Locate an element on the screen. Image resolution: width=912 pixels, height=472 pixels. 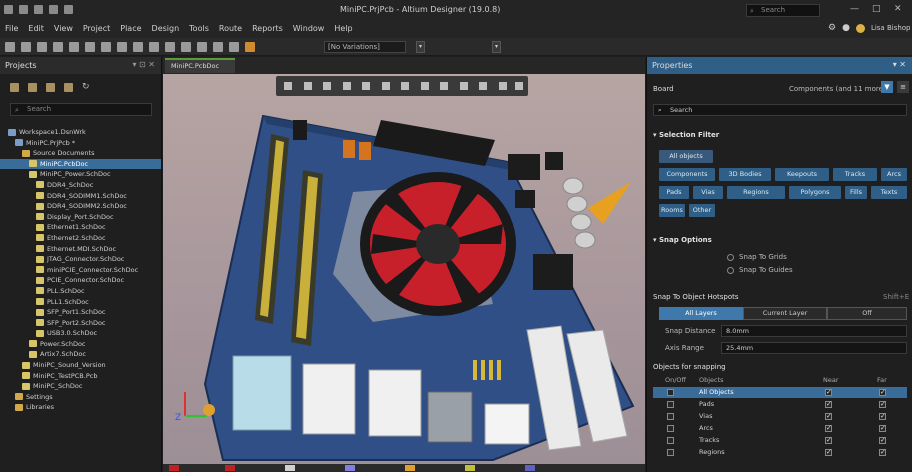
filter-chip: Components is located at coordinates (687, 174).